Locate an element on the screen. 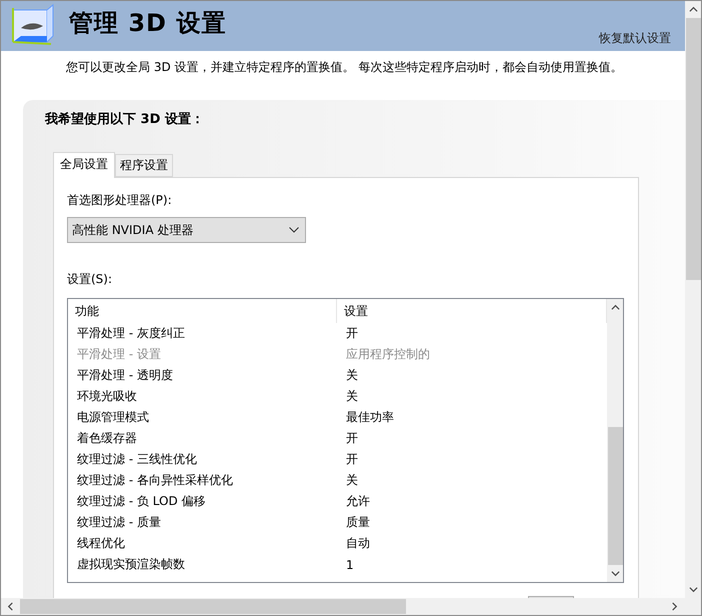  description-text: 您可以更改全局 3D 设置，并建立特定程序的置换值。 每次这些特定程序启动时，都会自动使用置换值。 is located at coordinates (344, 67).